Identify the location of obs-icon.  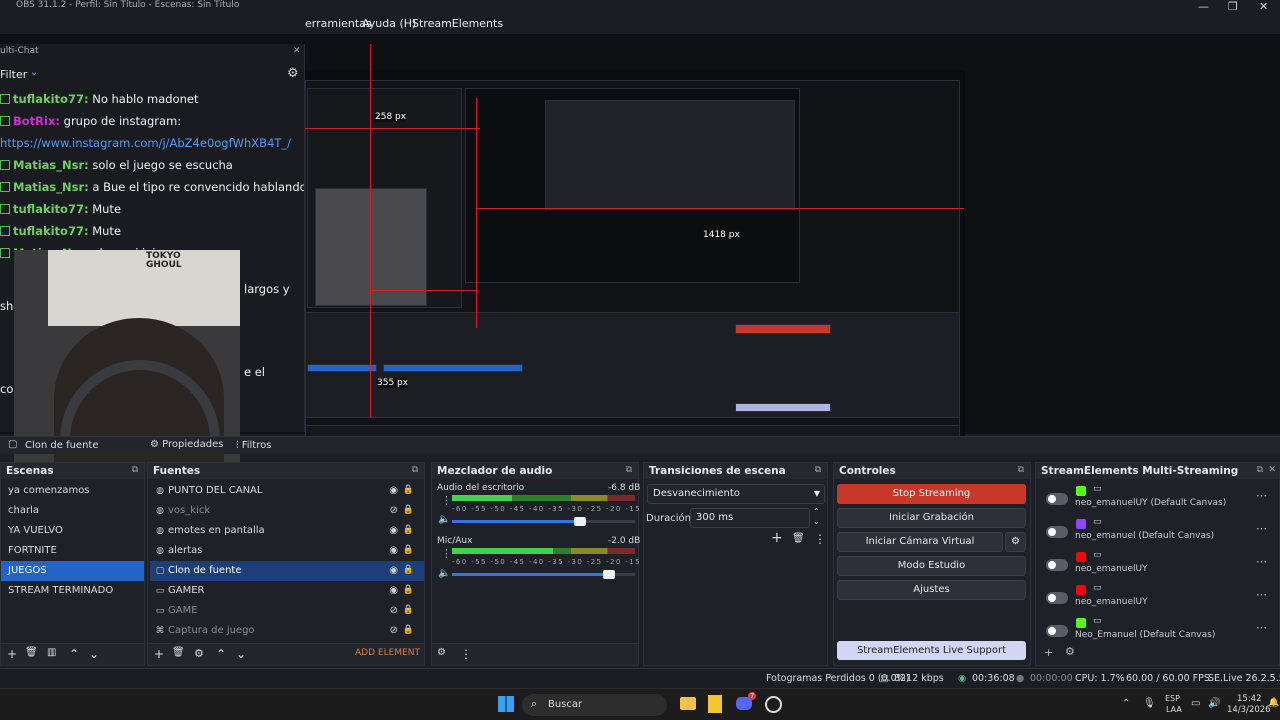
(773, 704).